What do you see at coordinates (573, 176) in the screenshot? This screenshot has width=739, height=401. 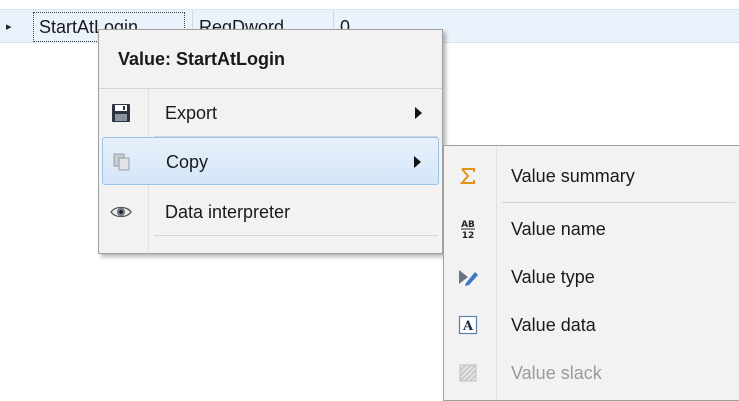 I see `submenu-item-label: Value summary` at bounding box center [573, 176].